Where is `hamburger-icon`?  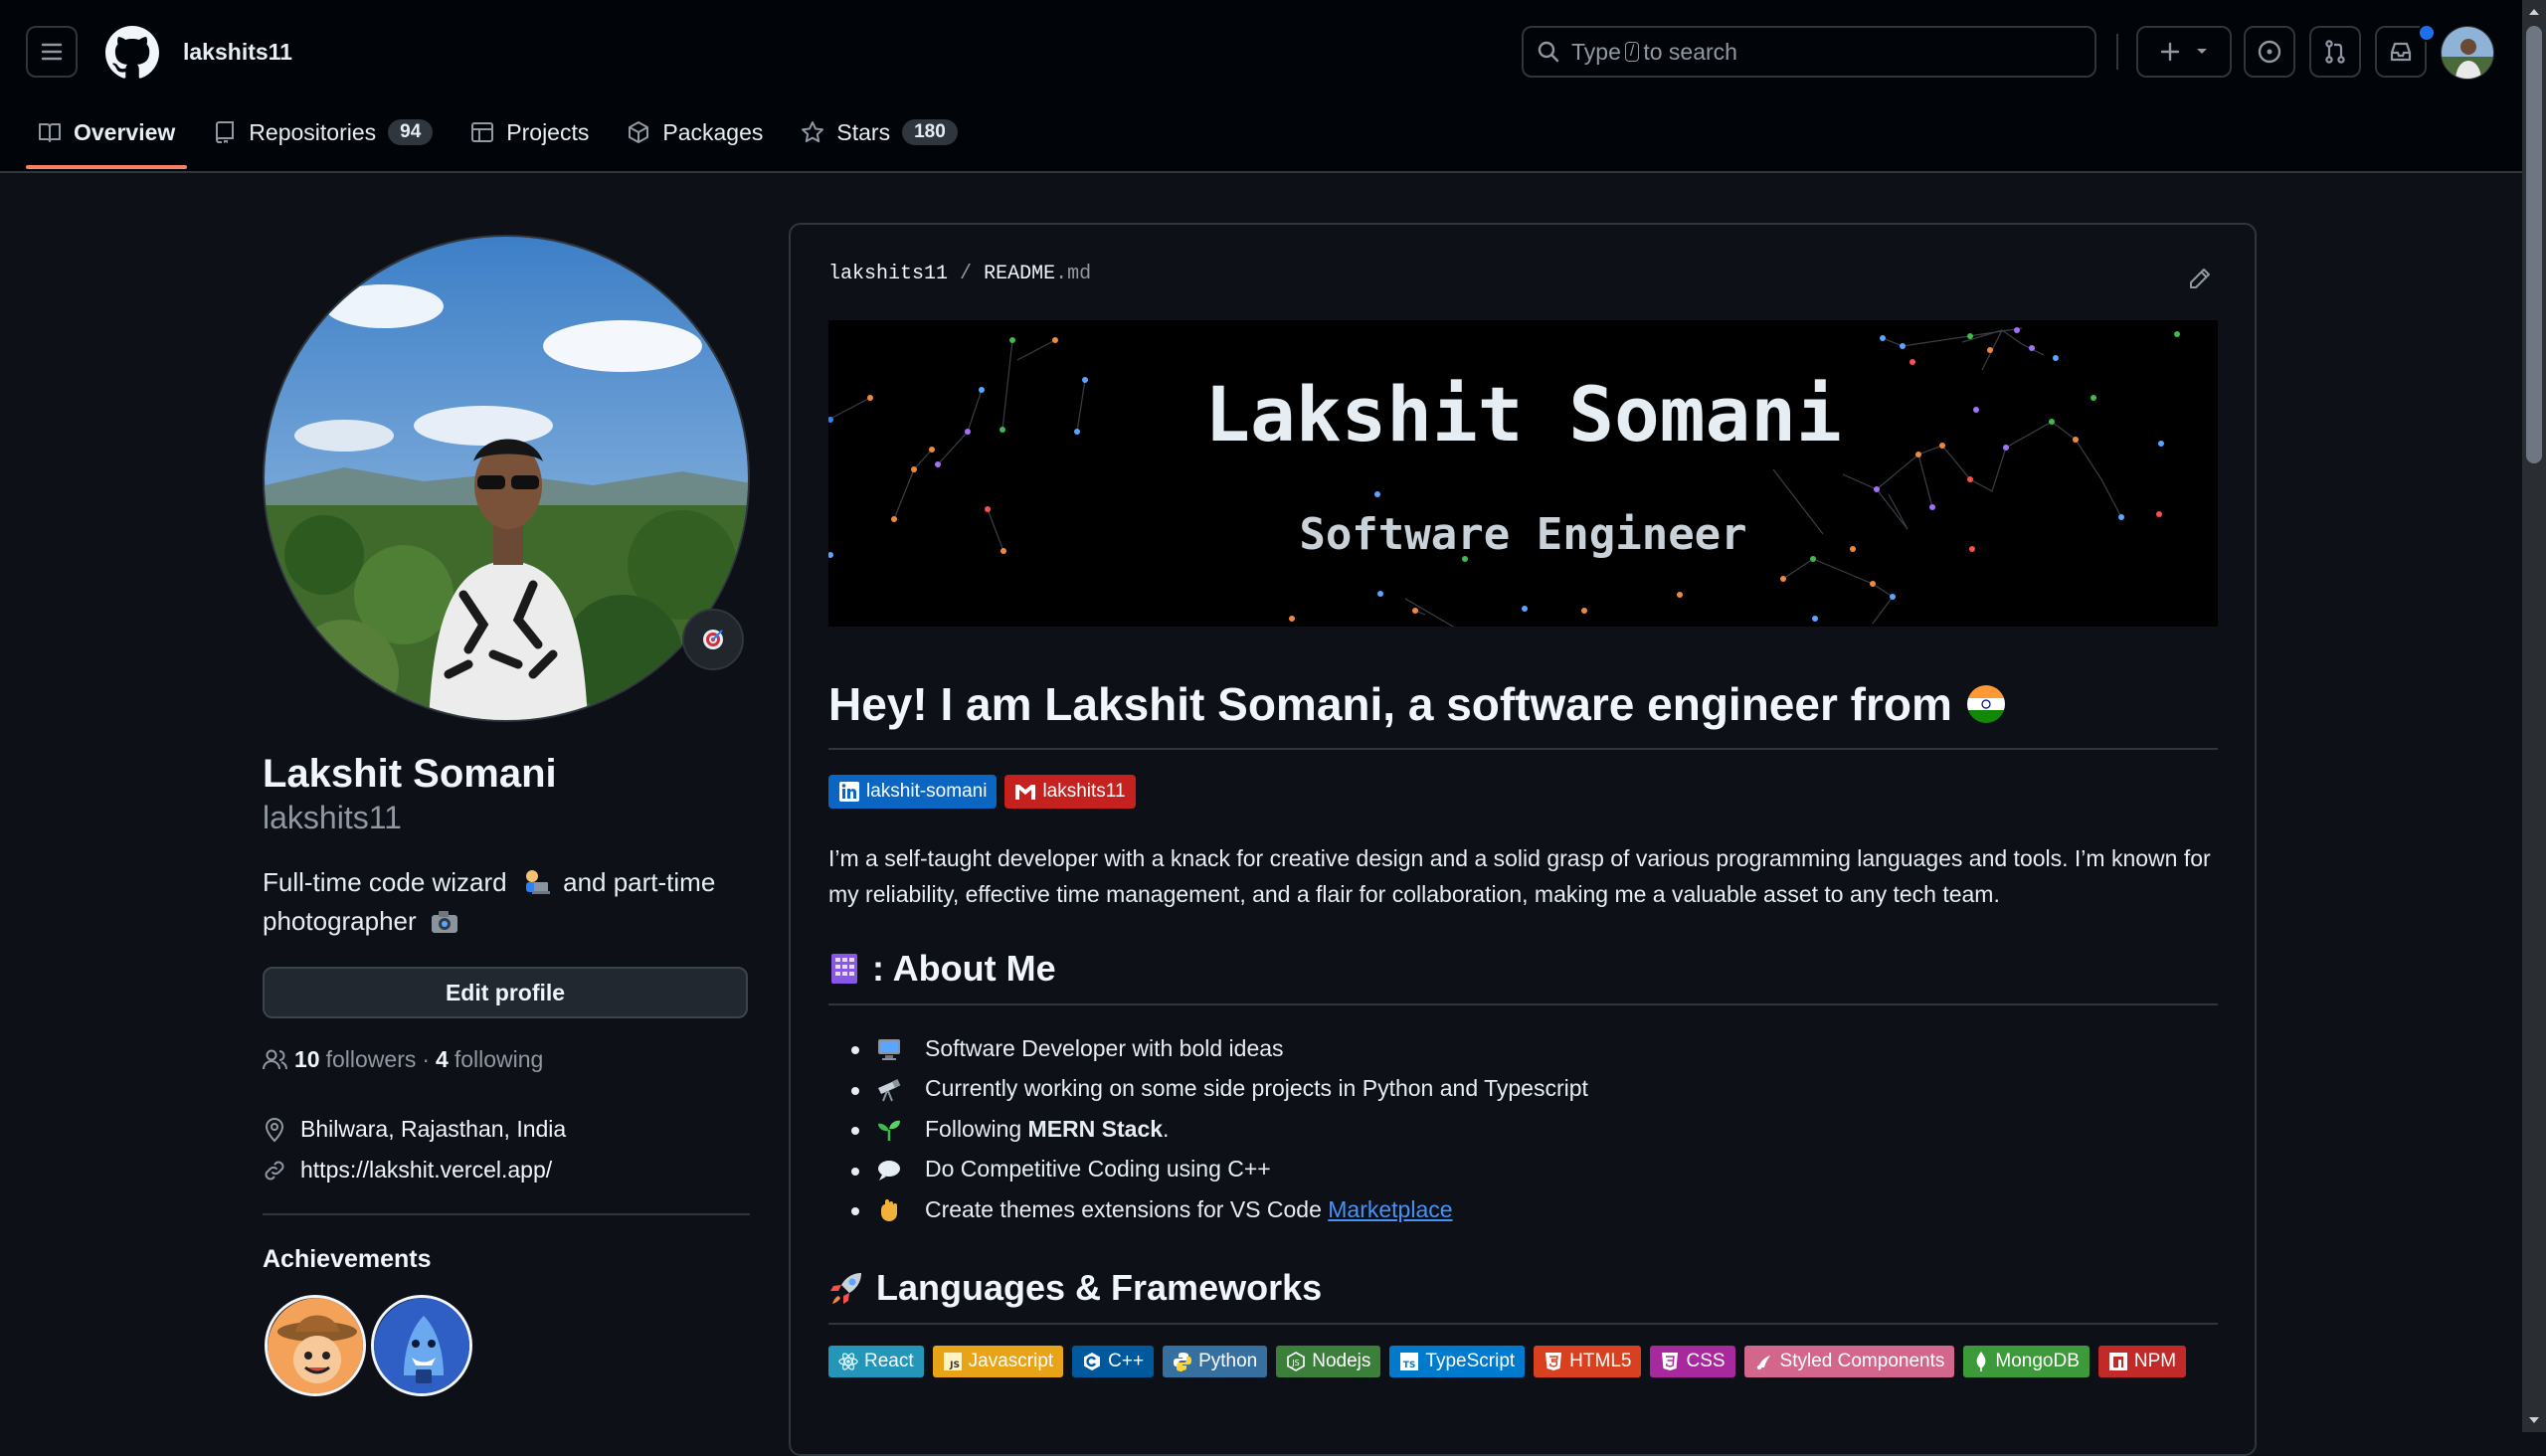
hamburger-icon is located at coordinates (52, 52).